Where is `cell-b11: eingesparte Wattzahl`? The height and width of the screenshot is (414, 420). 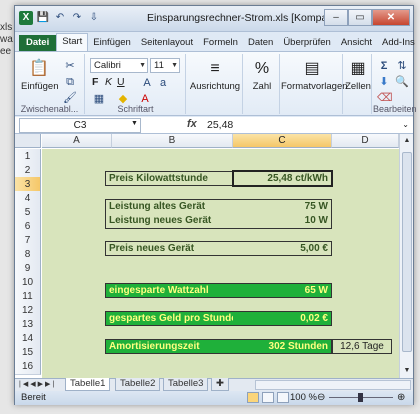
cell-b11: eingesparte Wattzahl is located at coordinates (169, 290).